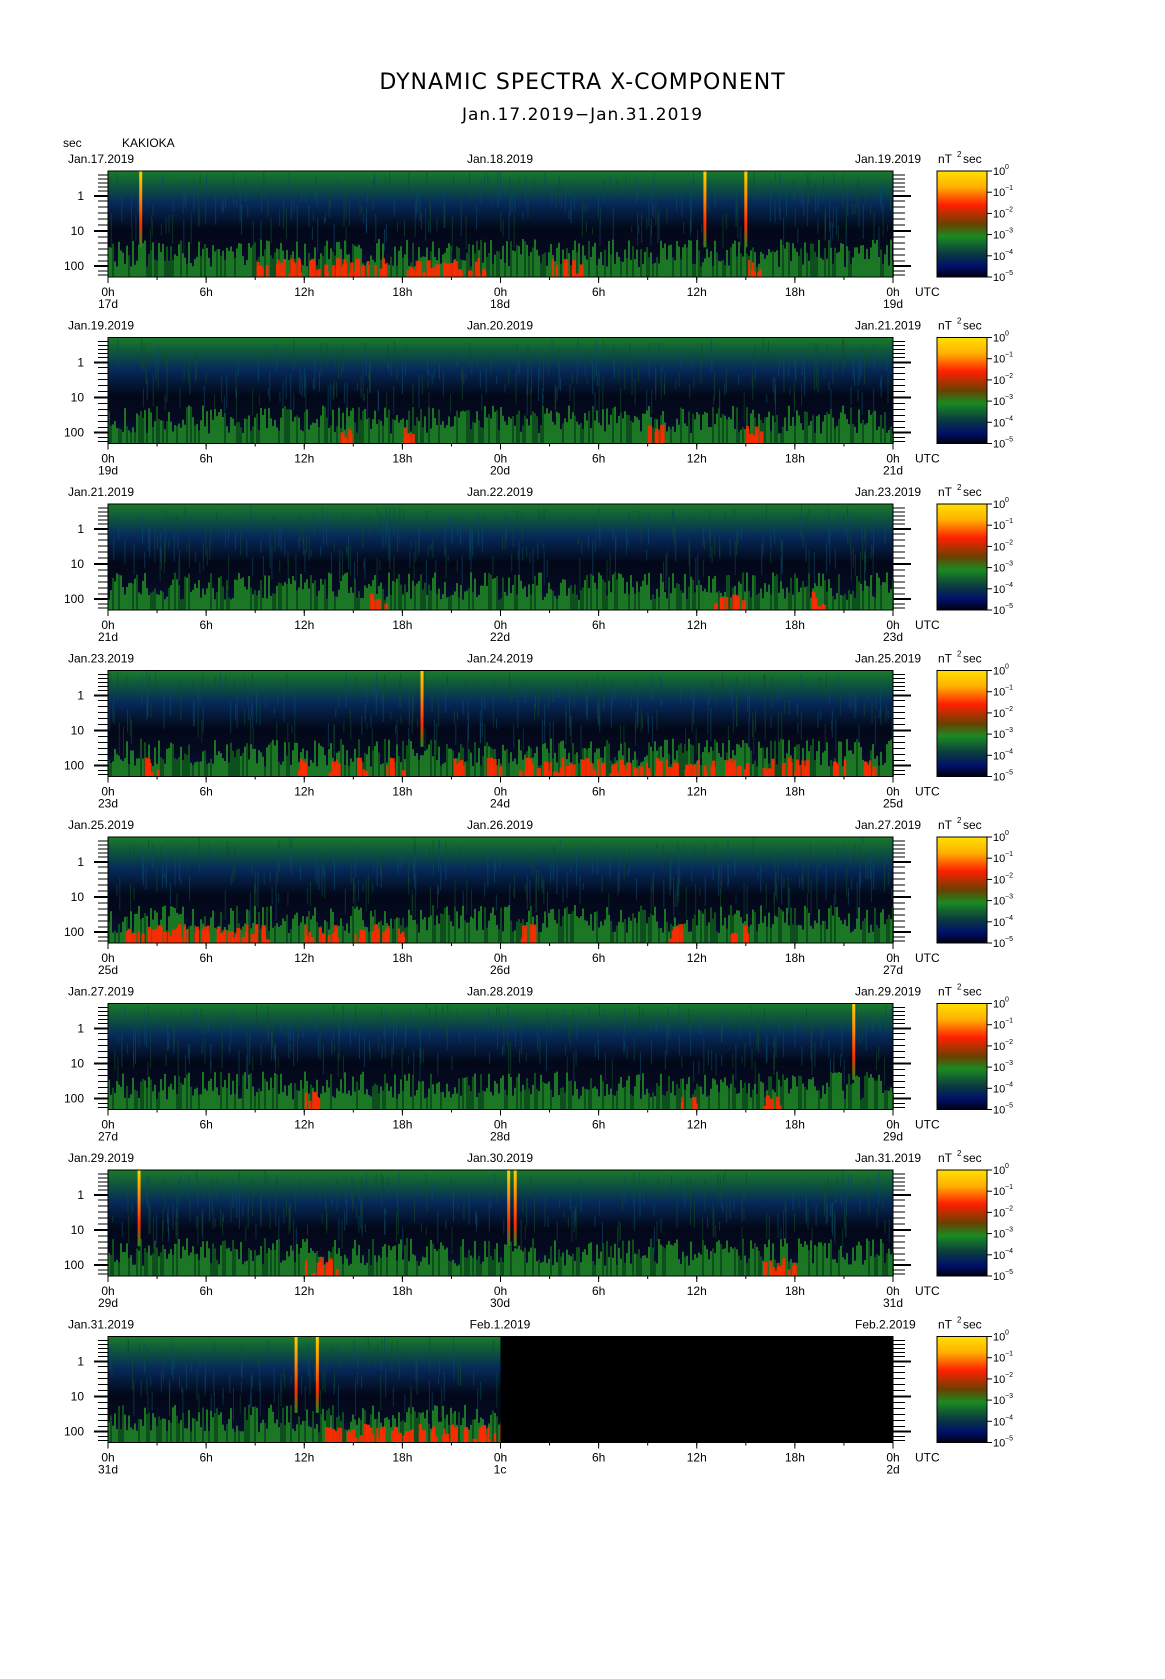 This screenshot has width=1165, height=1679. Describe the element at coordinates (888, 159) in the screenshot. I see `date-right-label: Jan.19.2019` at that location.